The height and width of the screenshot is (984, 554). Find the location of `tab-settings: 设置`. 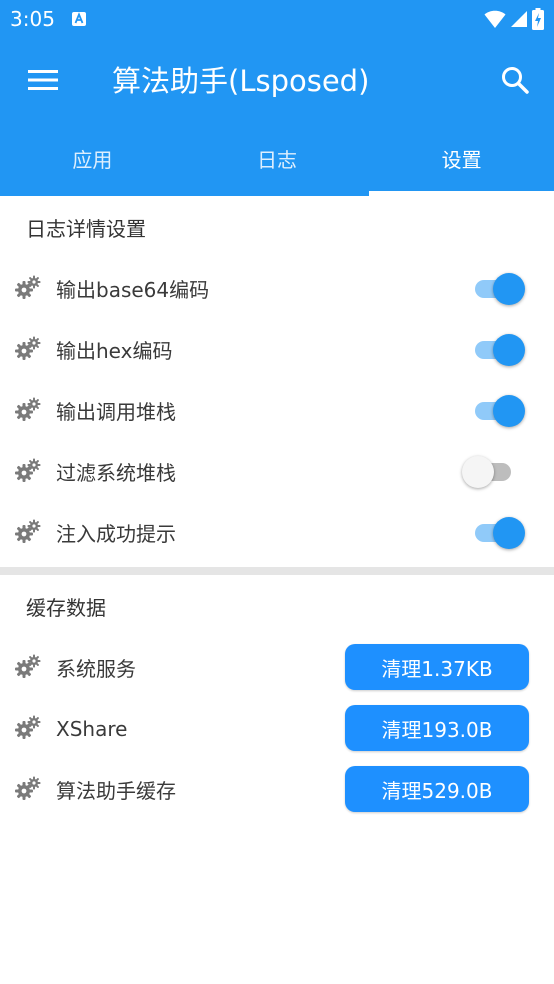

tab-settings: 设置 is located at coordinates (461, 159).